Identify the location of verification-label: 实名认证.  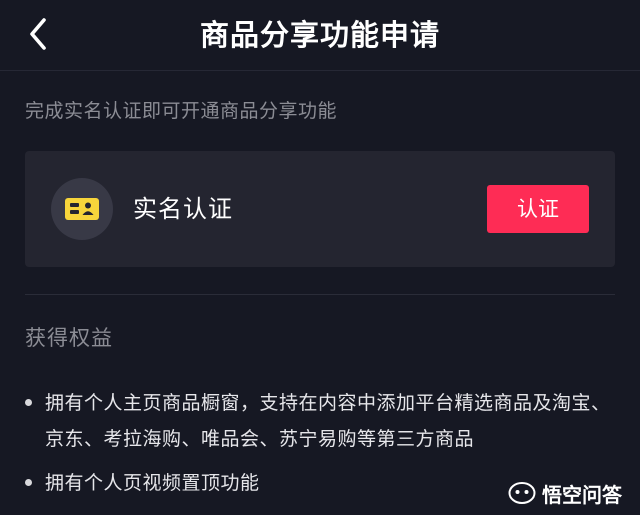
(183, 209).